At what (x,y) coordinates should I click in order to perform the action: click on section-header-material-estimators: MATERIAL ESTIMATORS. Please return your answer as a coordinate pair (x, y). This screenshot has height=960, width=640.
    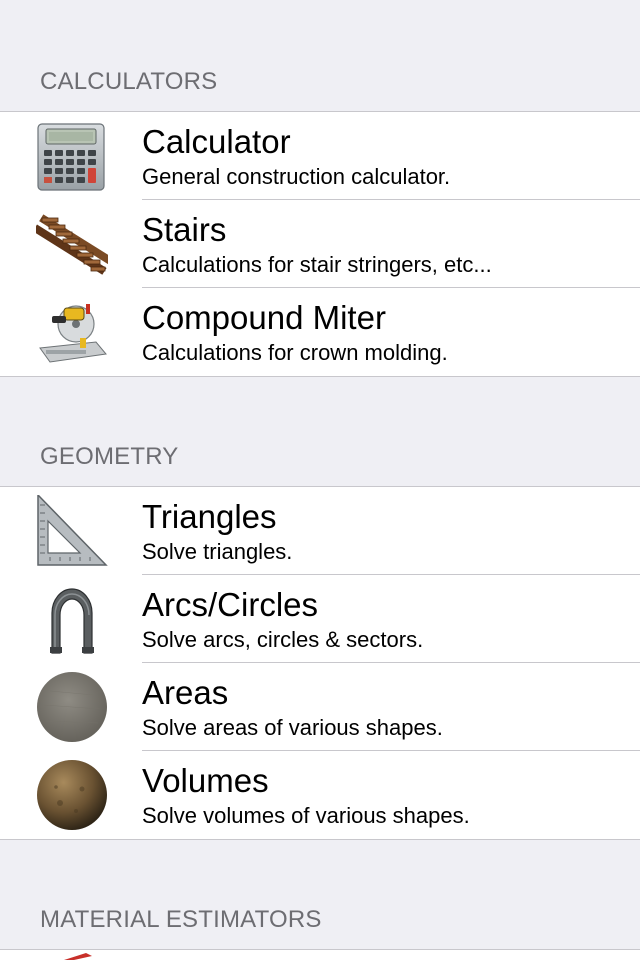
    Looking at the image, I should click on (181, 919).